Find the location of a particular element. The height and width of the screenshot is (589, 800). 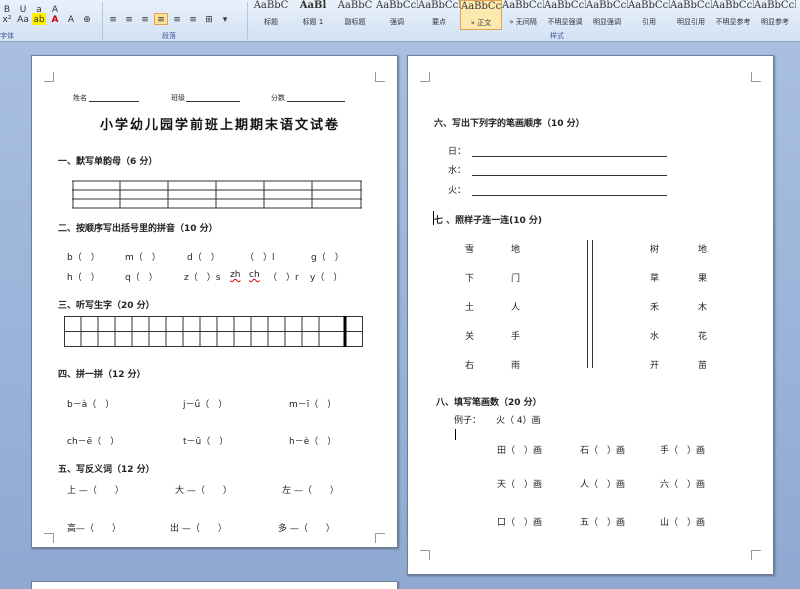

spelling-item: m－ī（ ） is located at coordinates (313, 405).